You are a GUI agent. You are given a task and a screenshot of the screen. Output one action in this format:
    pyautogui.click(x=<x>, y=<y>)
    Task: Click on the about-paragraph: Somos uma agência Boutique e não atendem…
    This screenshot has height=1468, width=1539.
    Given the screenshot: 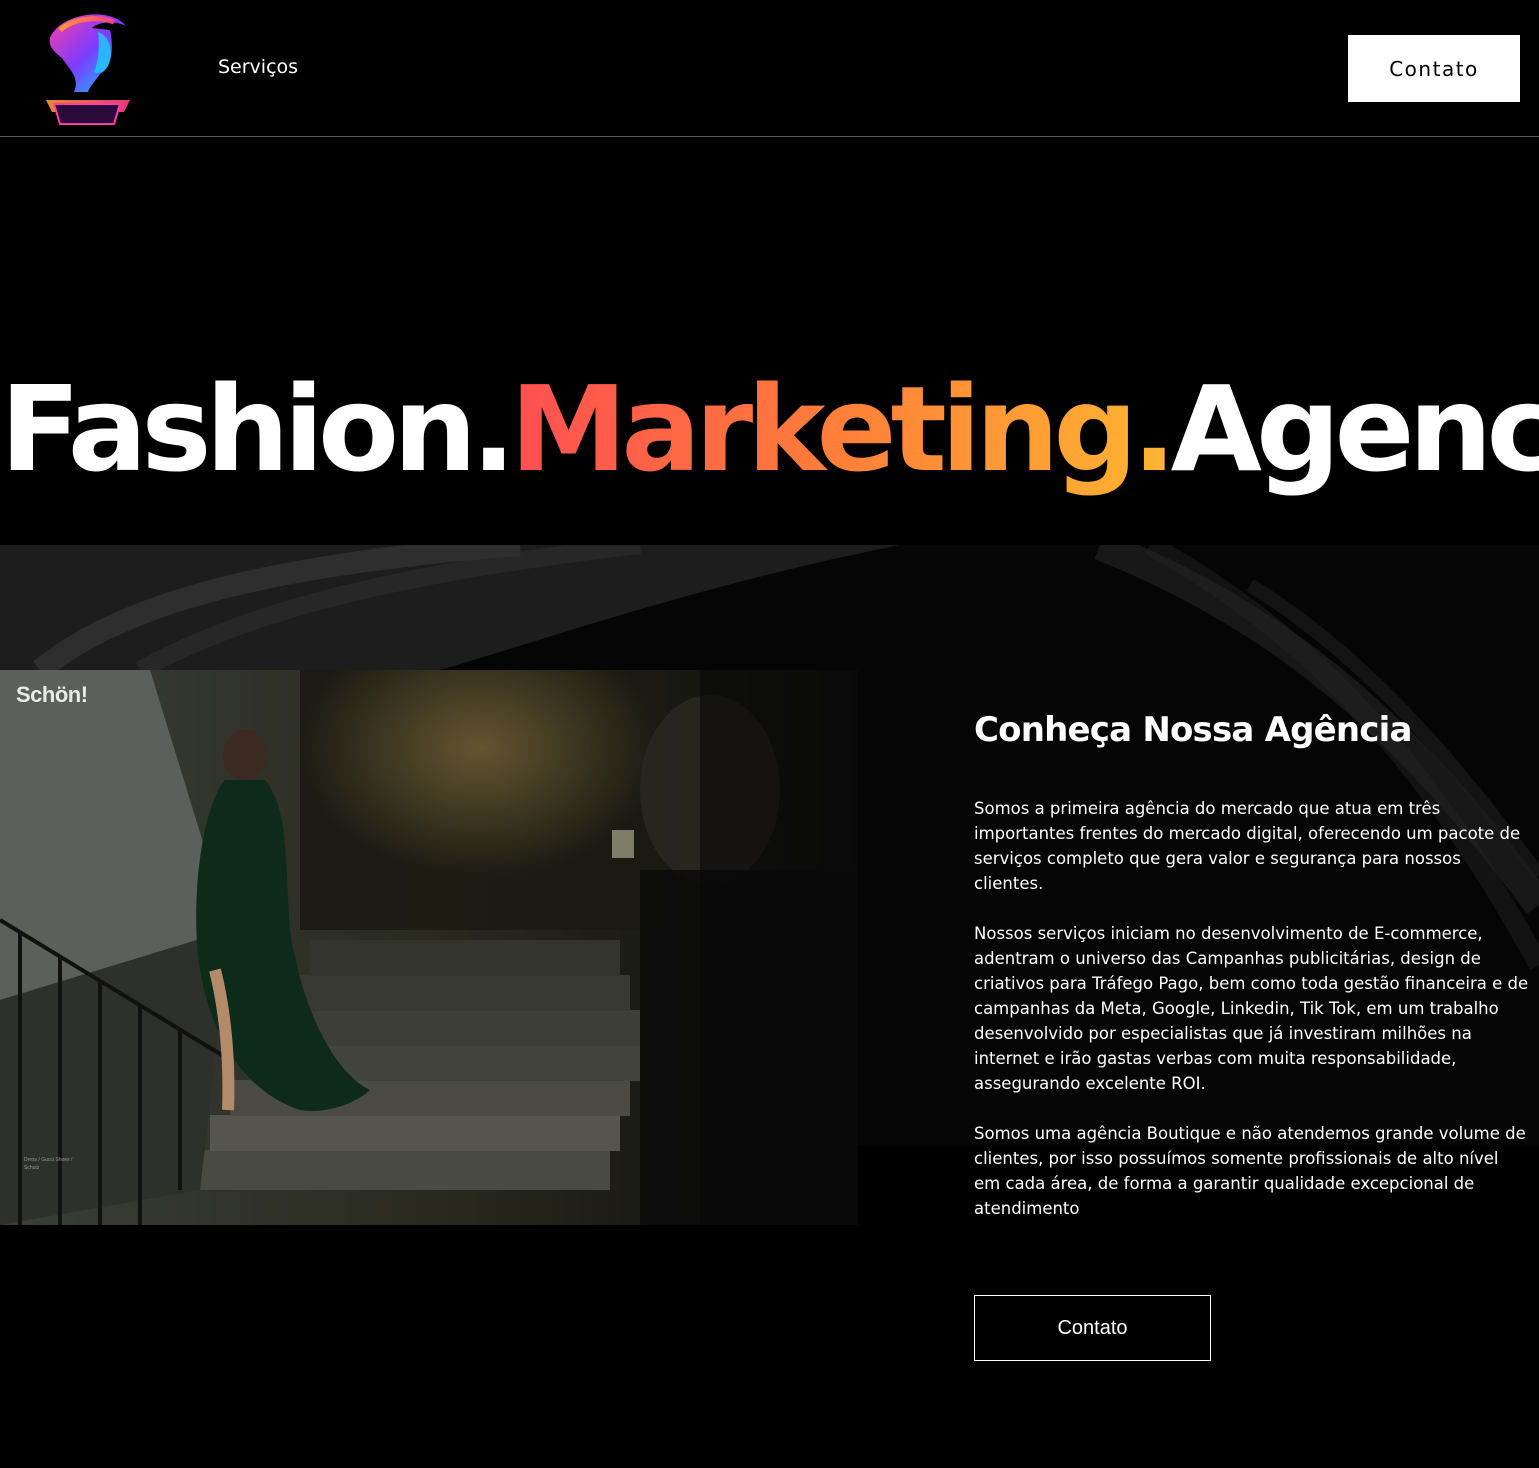 What is the action you would take?
    pyautogui.click(x=1250, y=1171)
    